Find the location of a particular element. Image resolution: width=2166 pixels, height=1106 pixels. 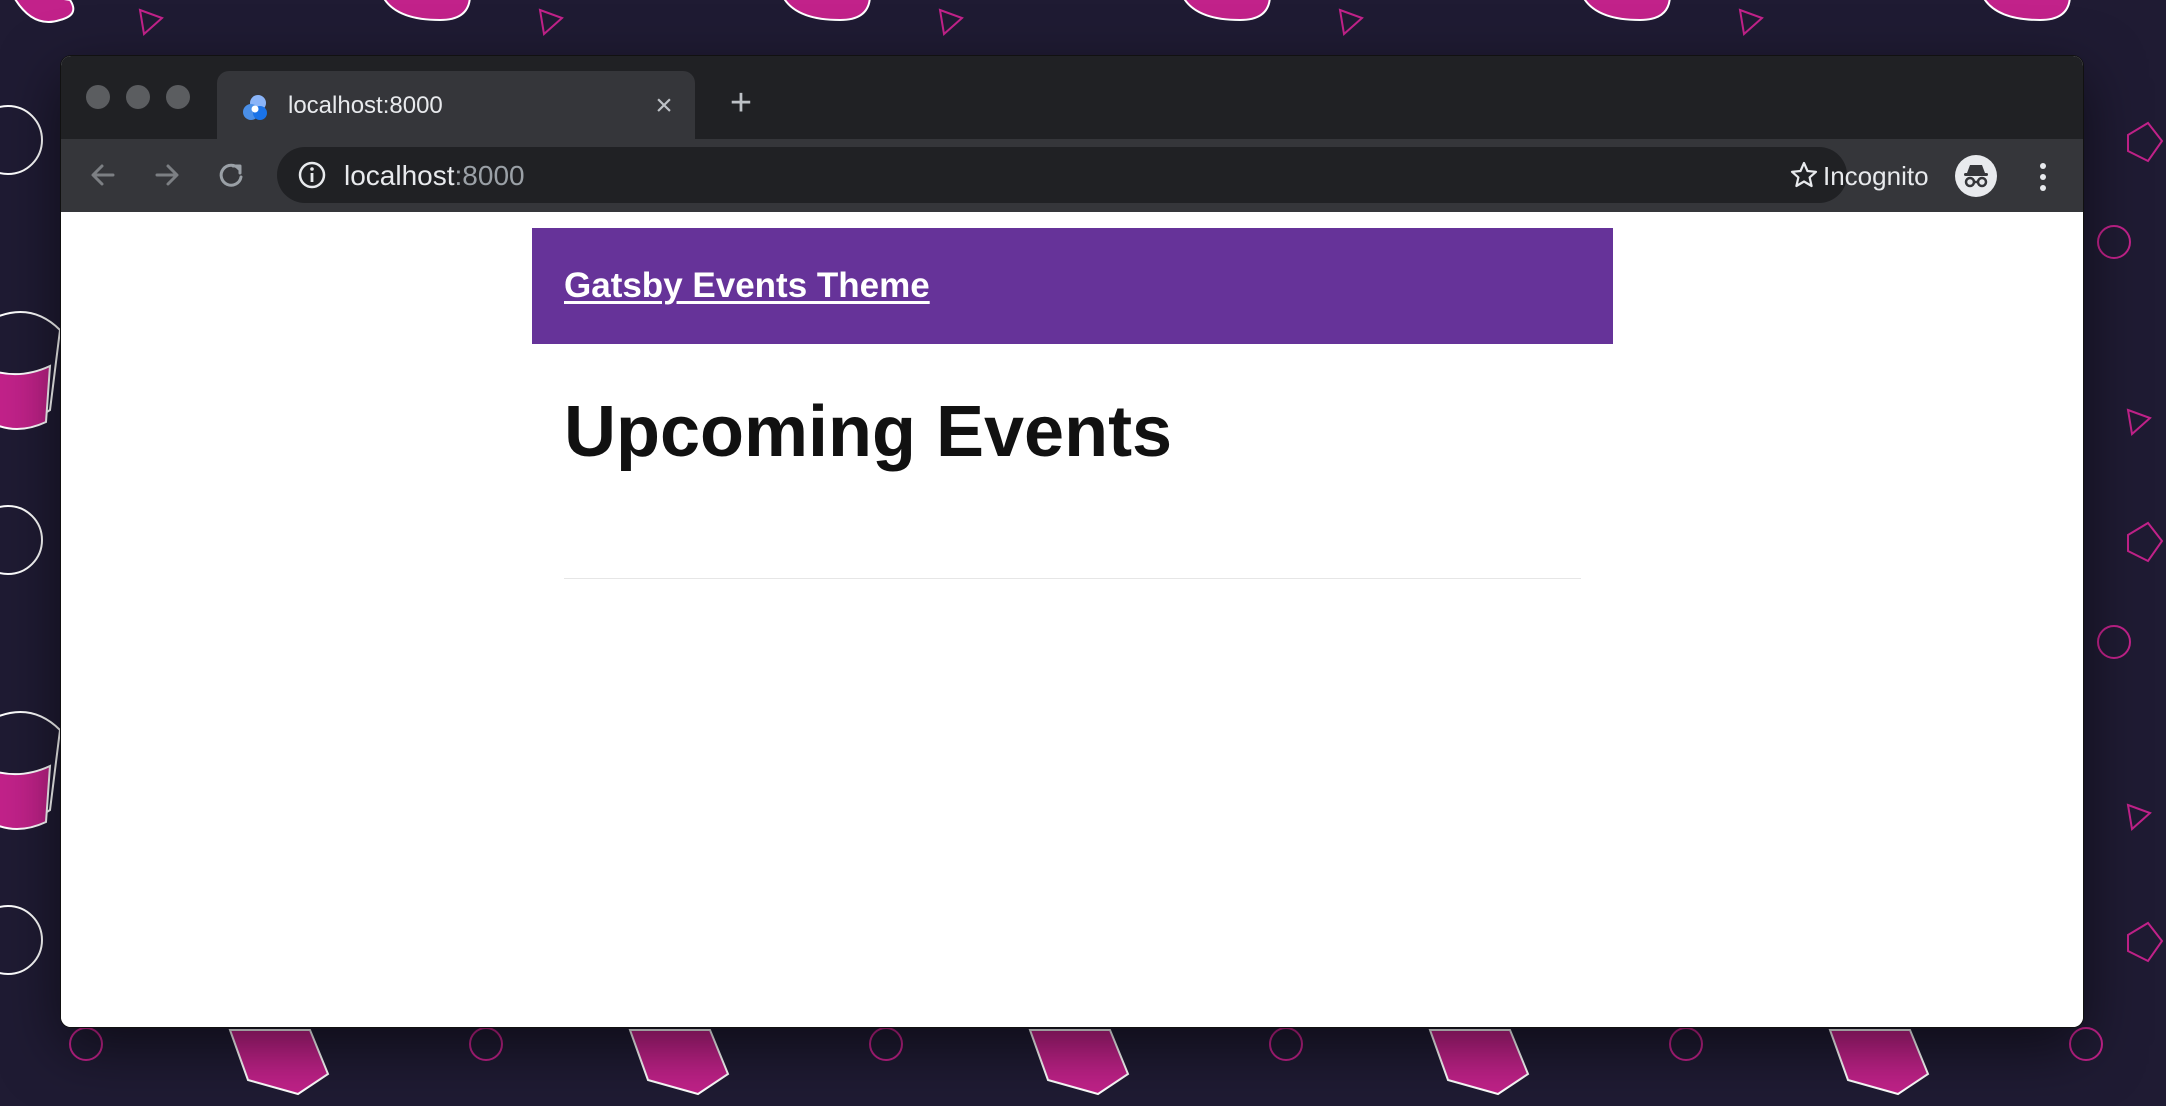

close-icon: × is located at coordinates (664, 106).